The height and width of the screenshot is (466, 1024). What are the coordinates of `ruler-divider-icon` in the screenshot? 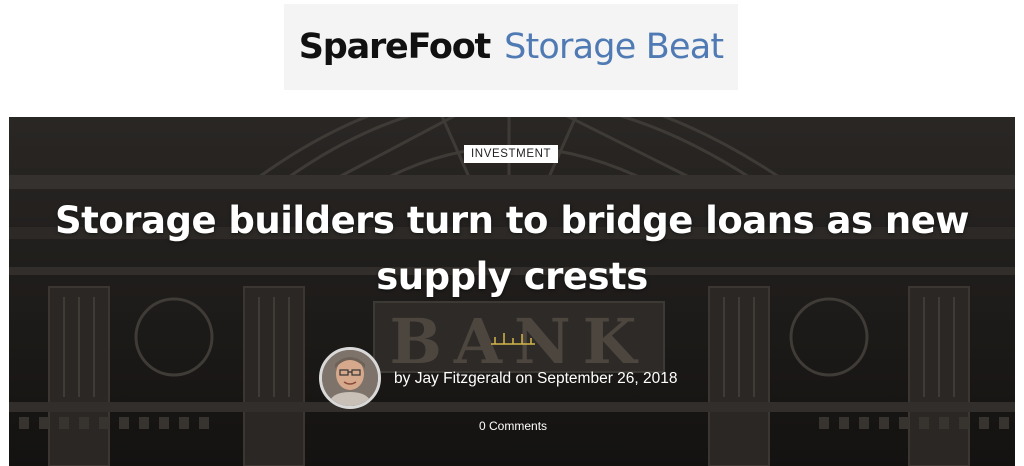 It's located at (513, 339).